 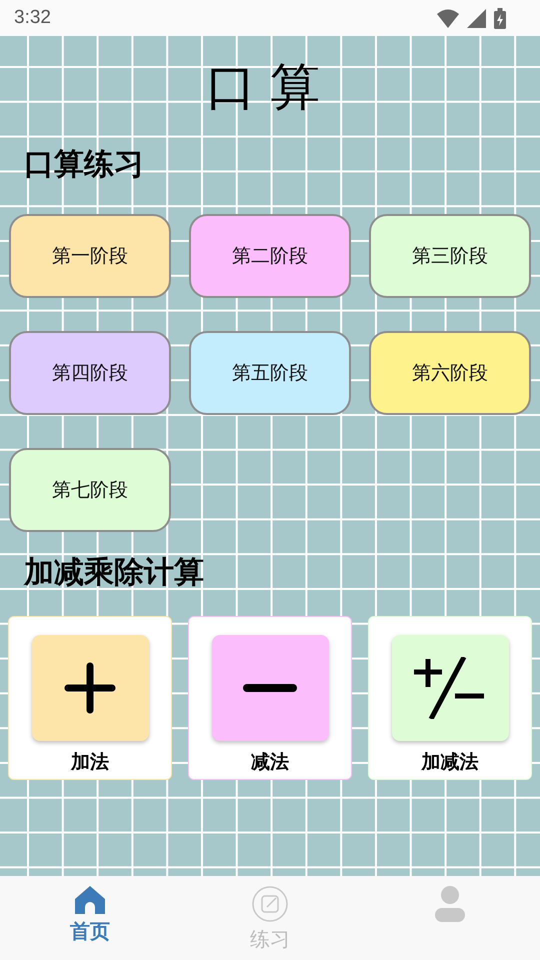 I want to click on operation-card: 加减法, so click(x=450, y=698).